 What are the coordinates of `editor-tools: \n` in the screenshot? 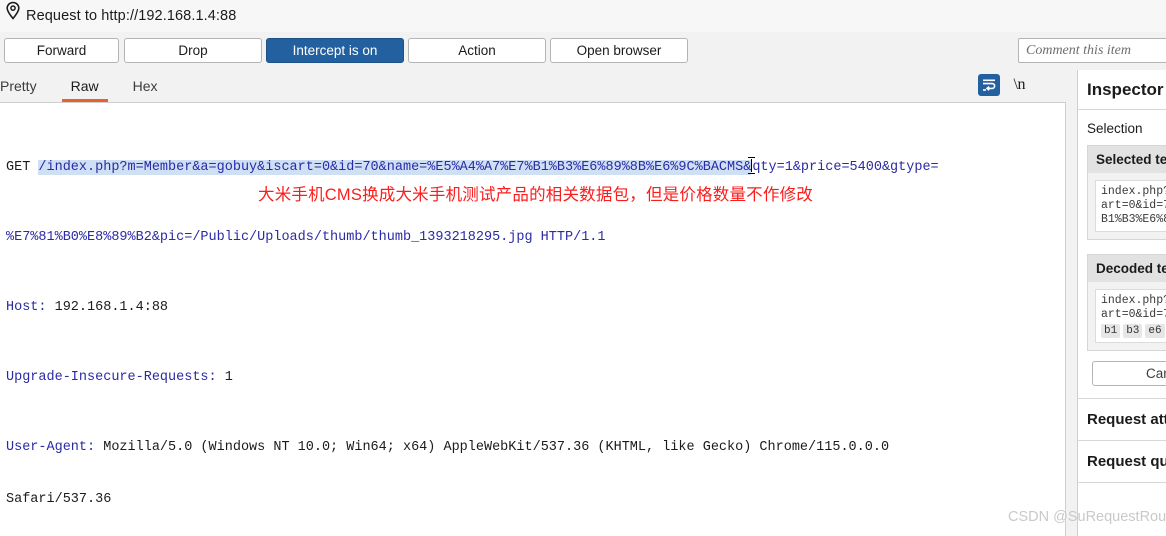 It's located at (1017, 85).